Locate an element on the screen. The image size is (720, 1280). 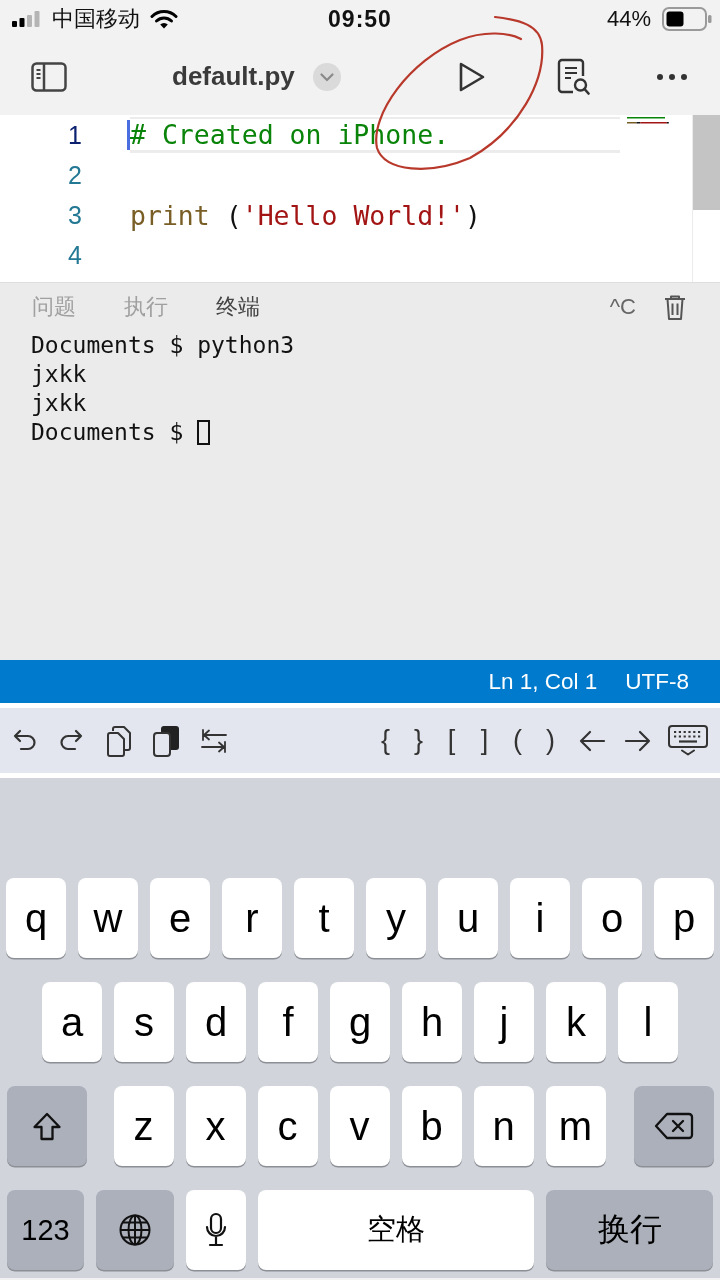
interrupt-button: ^C is located at coordinates (622, 307).